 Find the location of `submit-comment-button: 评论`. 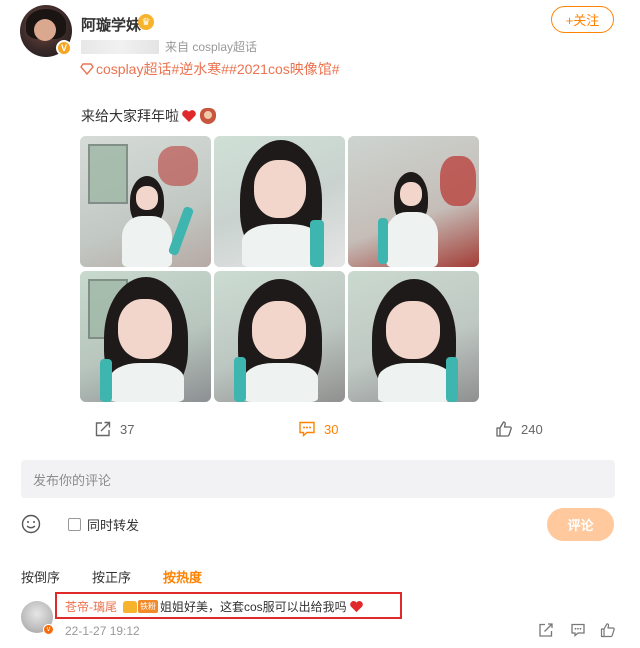

submit-comment-button: 评论 is located at coordinates (580, 524).